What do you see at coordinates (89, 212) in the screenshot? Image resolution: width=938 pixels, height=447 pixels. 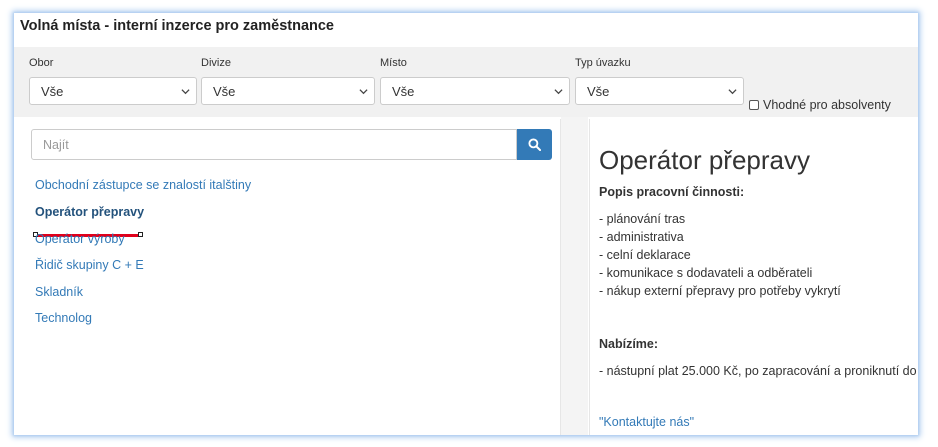 I see `job-list-item-active: Operátor přepravy` at bounding box center [89, 212].